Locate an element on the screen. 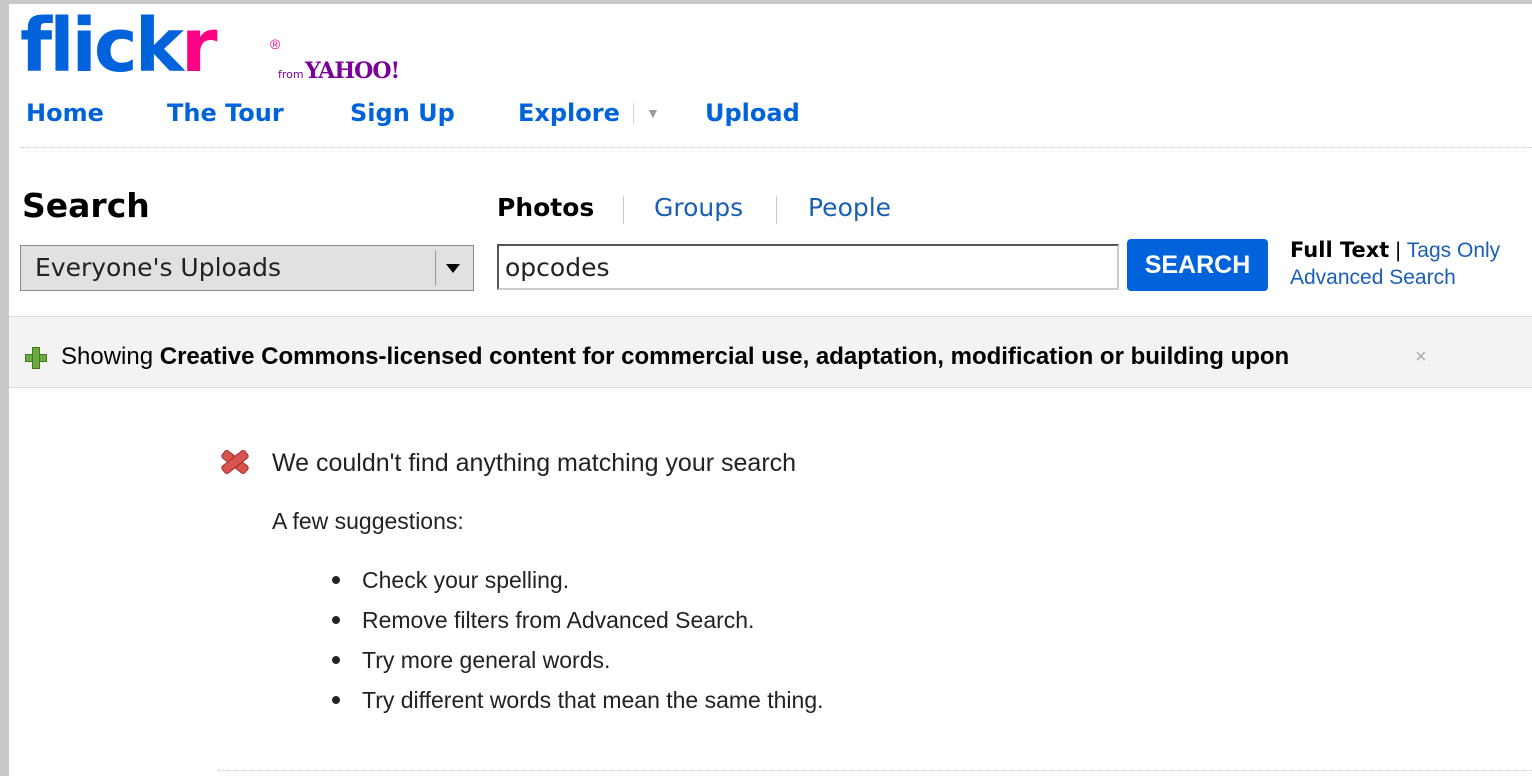 The height and width of the screenshot is (776, 1532). tab-people: People is located at coordinates (849, 208).